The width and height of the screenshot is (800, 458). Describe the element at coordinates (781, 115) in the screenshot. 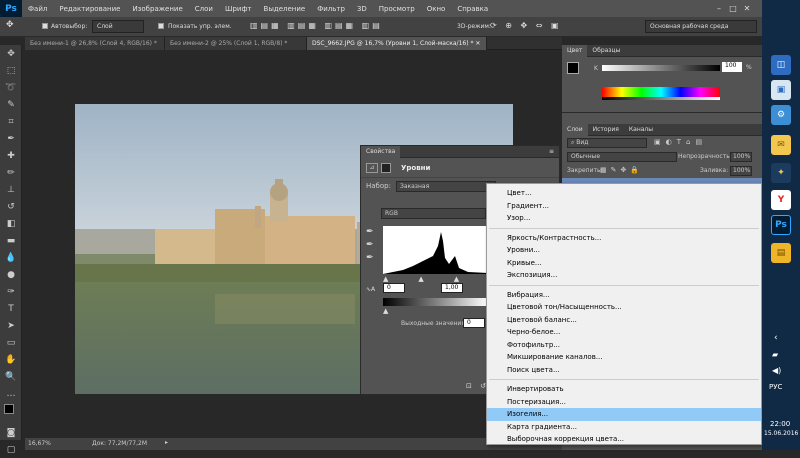

I see `control-panel-icon: ⚙` at that location.